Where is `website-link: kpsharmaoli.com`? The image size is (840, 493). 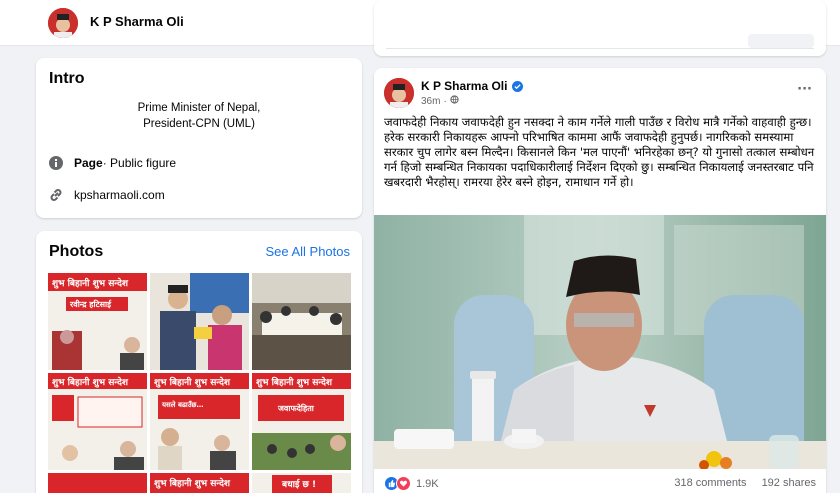 website-link: kpsharmaoli.com is located at coordinates (119, 195).